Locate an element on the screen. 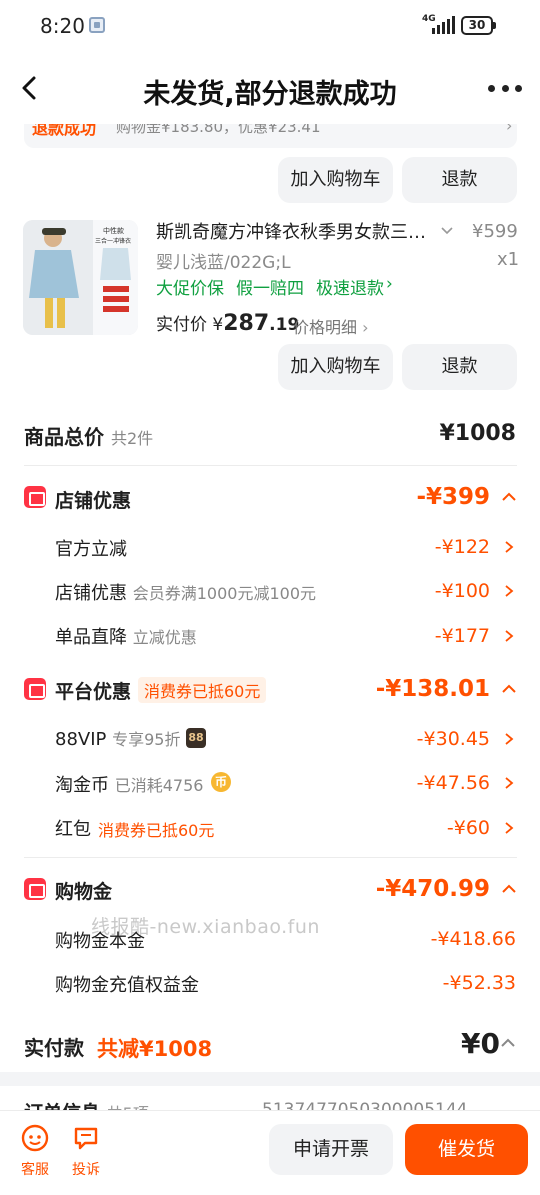 The image size is (540, 1195). direct-cut-row: 单品直降 立减优惠 is located at coordinates (126, 636).